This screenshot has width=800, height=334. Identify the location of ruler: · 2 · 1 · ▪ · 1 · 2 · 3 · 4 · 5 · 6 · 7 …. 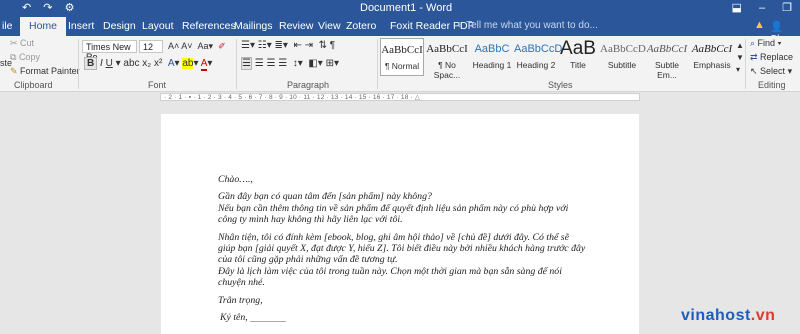
(400, 97).